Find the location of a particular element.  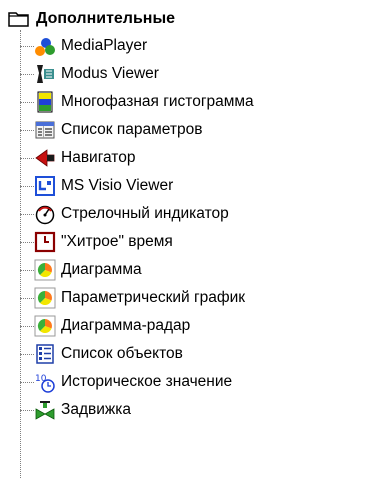

tree-item-label: Навигатор is located at coordinates (98, 157).